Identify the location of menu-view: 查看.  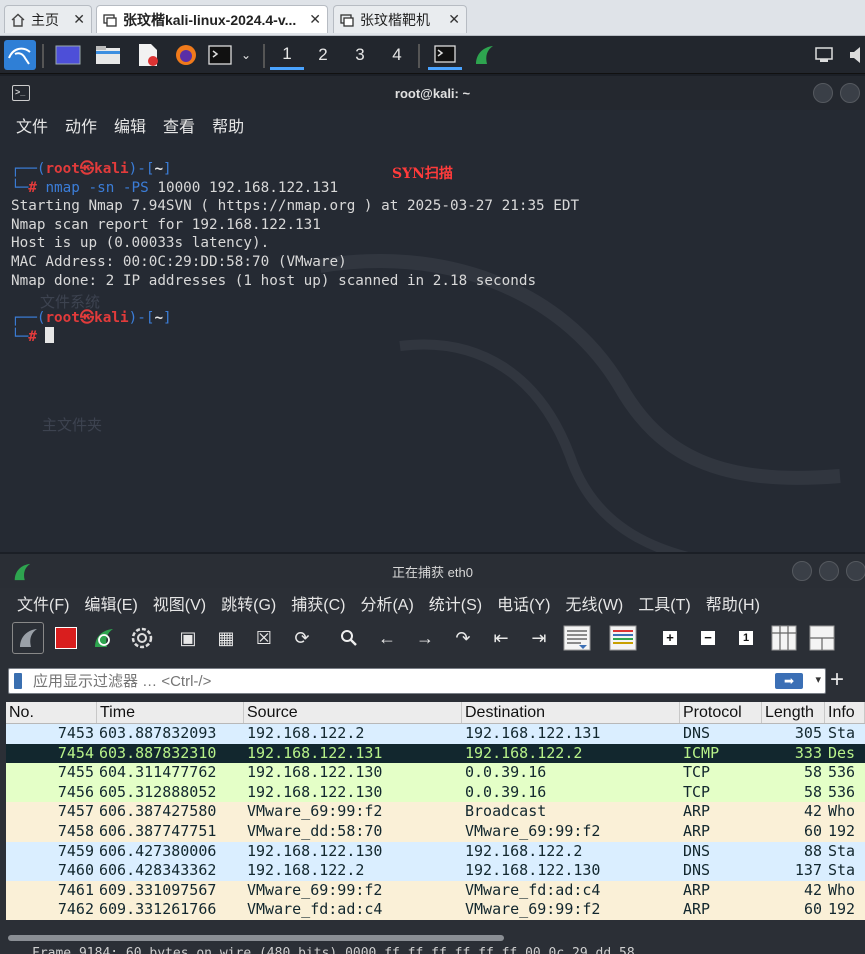
(179, 125).